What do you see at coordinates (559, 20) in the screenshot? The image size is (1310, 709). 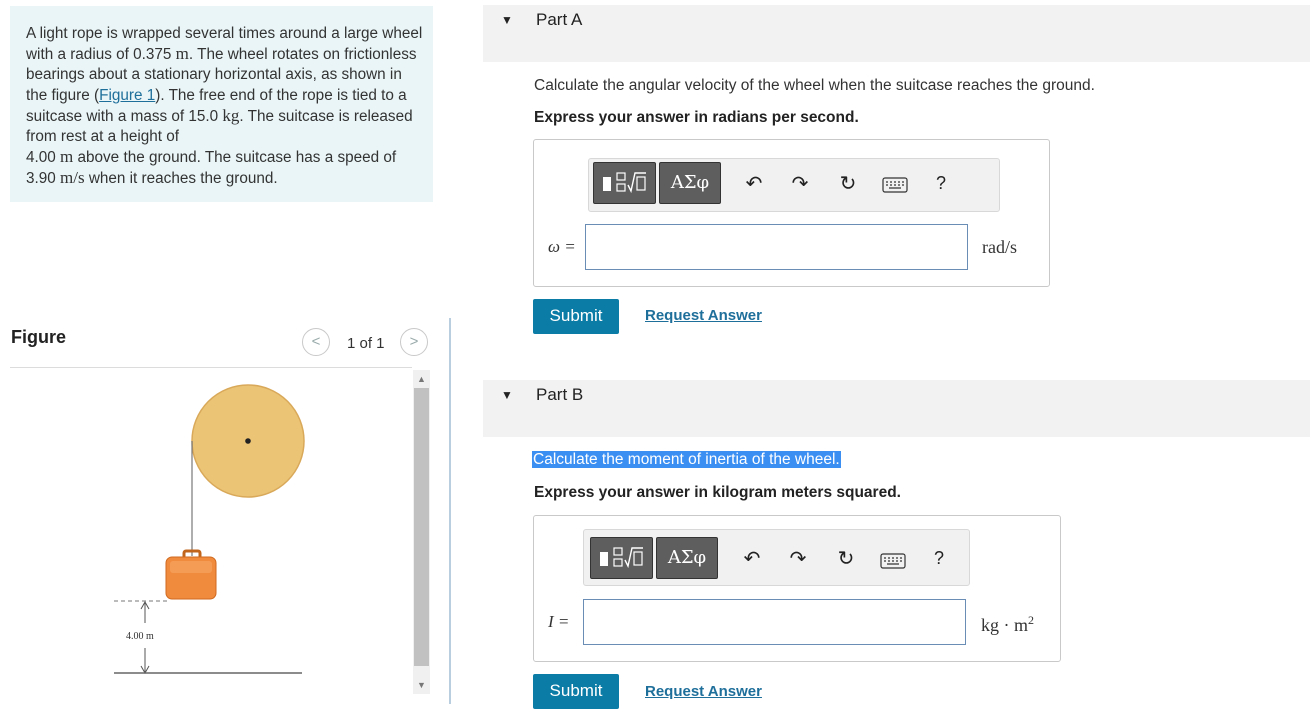 I see `part-a-title: Part A` at bounding box center [559, 20].